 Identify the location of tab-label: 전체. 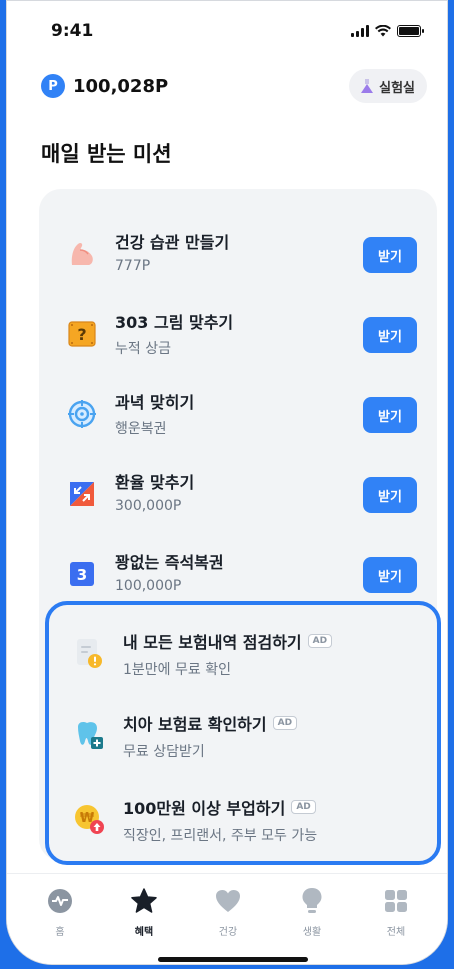
(396, 932).